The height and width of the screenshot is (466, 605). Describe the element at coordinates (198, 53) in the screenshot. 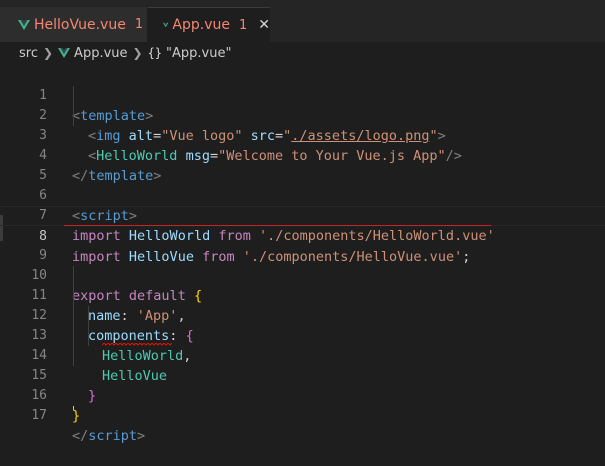

I see `breadcrumb-symbol: "App.vue"` at that location.